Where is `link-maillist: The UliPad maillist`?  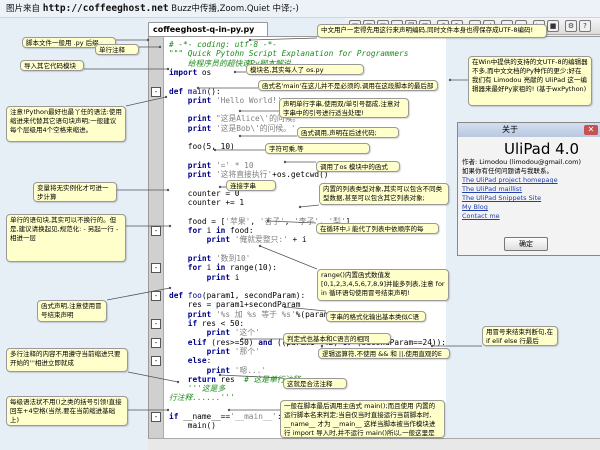
link-maillist: The UliPad maillist is located at coordinates (529, 189).